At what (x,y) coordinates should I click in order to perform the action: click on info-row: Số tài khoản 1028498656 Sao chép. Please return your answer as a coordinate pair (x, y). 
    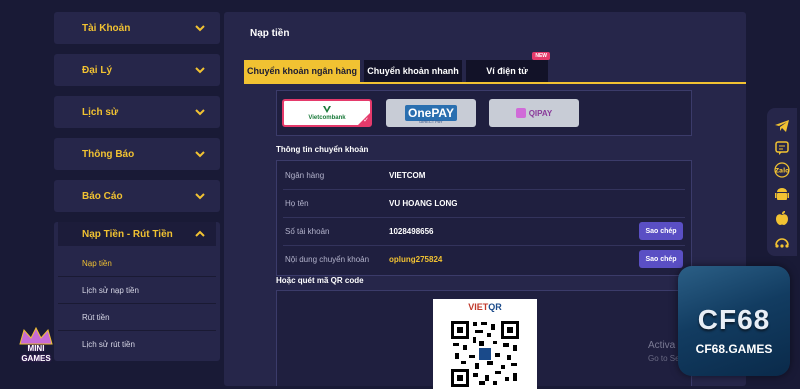
    Looking at the image, I should click on (484, 231).